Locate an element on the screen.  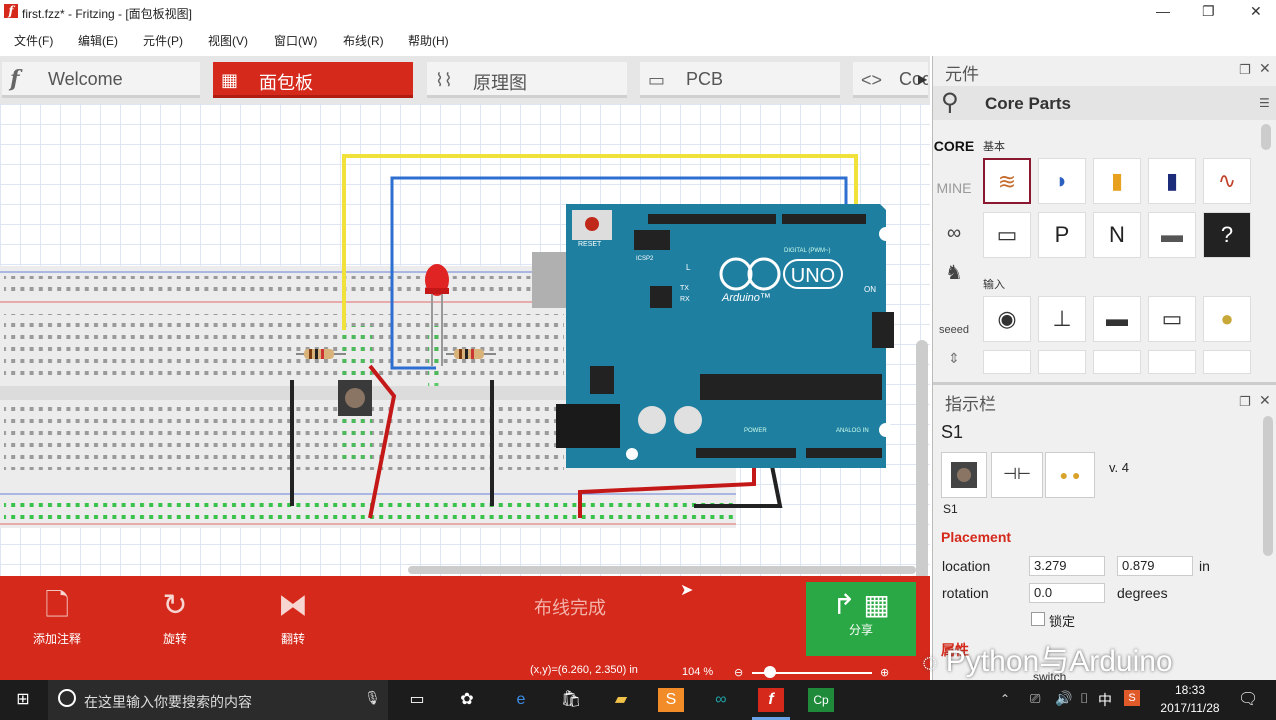
zoom-in-icon: ⊕ is located at coordinates (884, 672).